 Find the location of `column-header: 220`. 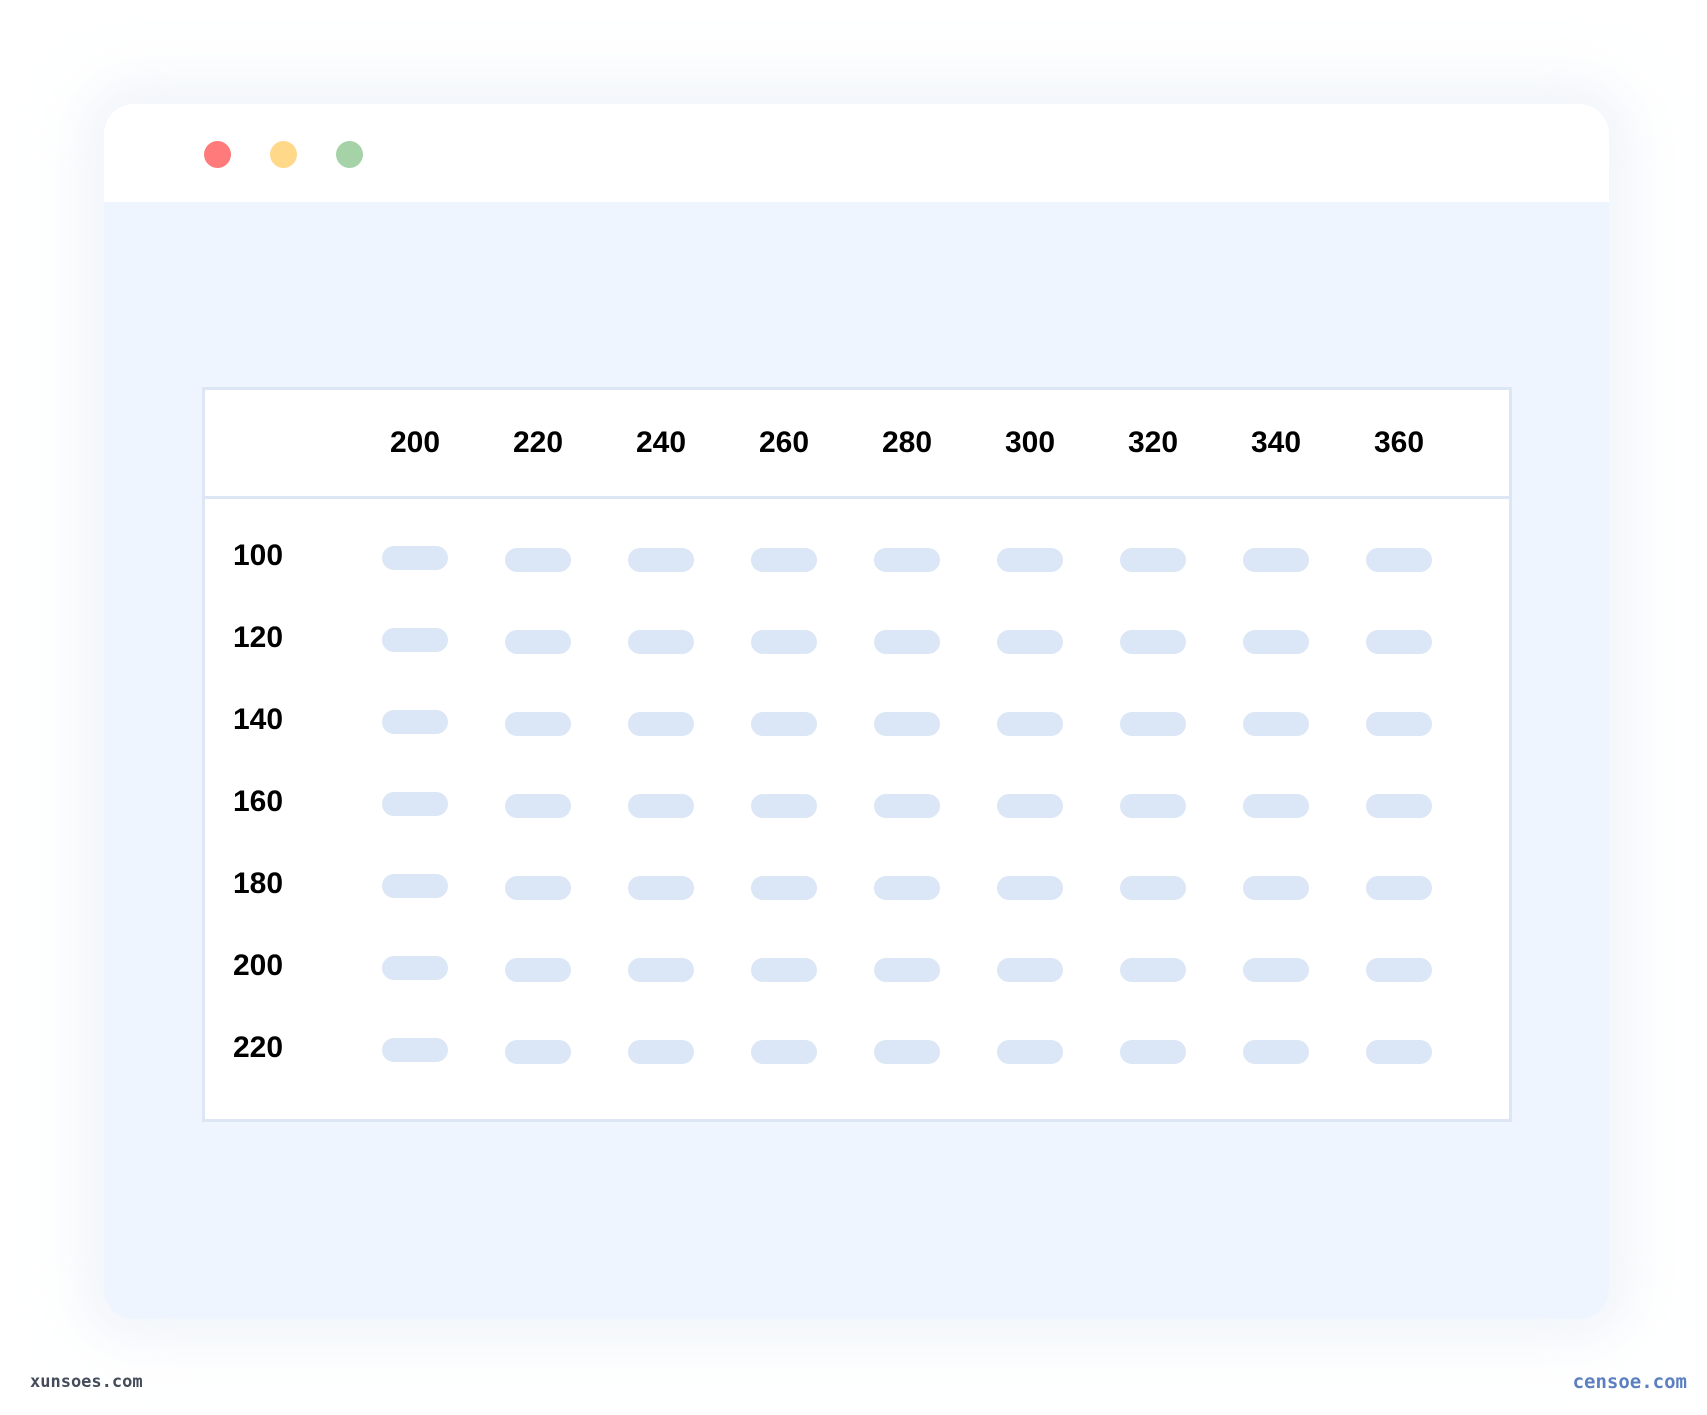

column-header: 220 is located at coordinates (538, 442).